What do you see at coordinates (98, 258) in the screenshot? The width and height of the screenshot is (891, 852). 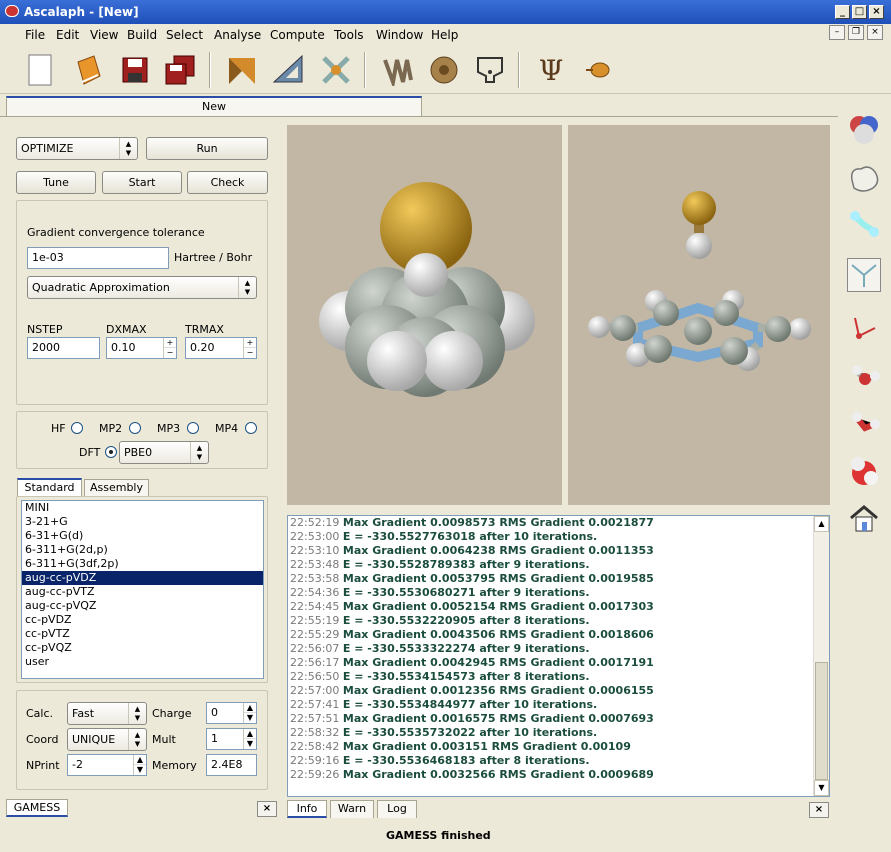 I see `gradient-tolerance-input: 1e-03` at bounding box center [98, 258].